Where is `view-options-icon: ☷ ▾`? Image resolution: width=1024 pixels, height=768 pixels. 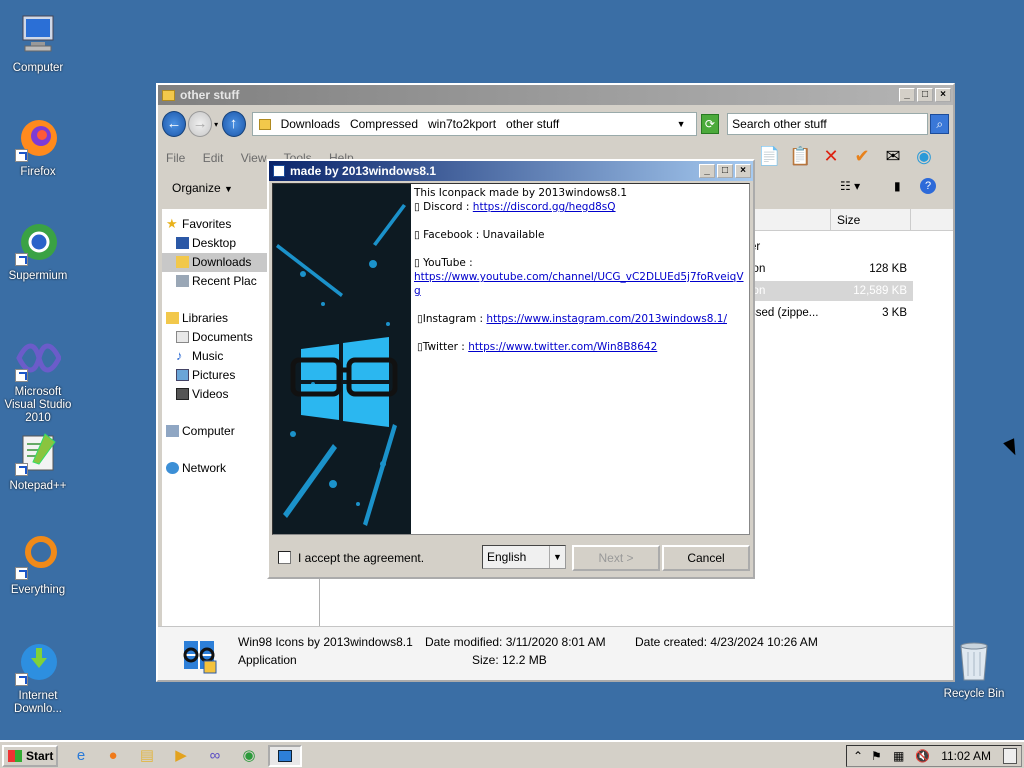 view-options-icon: ☷ ▾ is located at coordinates (850, 186).